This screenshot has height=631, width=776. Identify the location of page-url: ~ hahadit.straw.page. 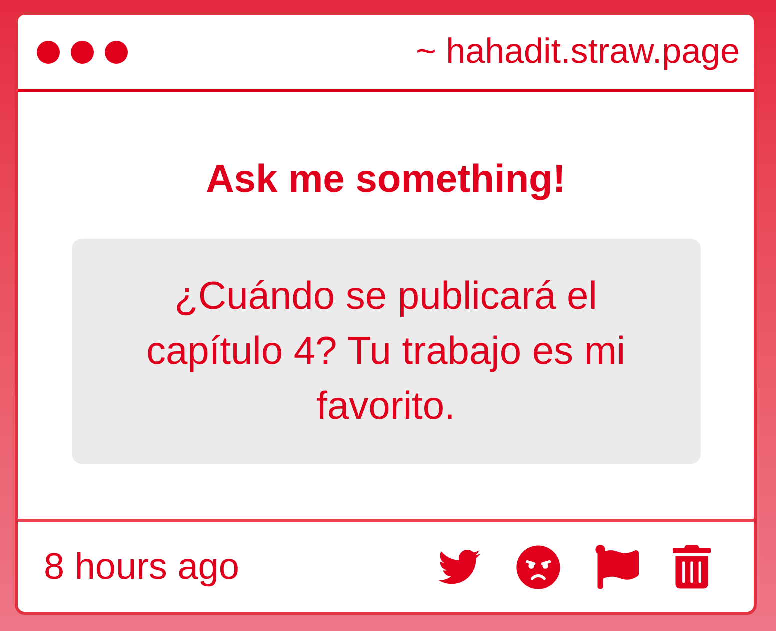
(578, 52).